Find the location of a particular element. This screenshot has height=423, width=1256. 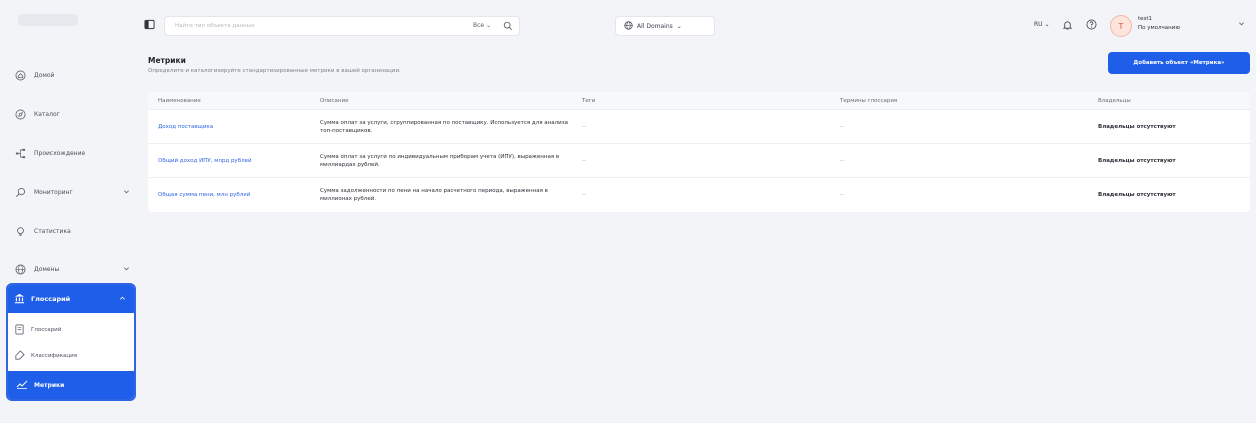

search-input: Найти тип объекта данных Все ⌄ is located at coordinates (342, 26).